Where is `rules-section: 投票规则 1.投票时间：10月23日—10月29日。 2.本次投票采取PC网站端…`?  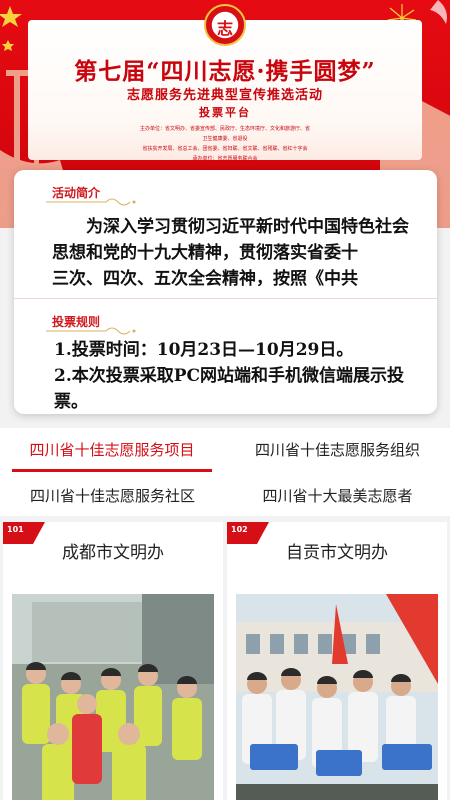 rules-section: 投票规则 1.投票时间：10月23日—10月29日。 2.本次投票采取PC网站端… is located at coordinates (225, 356).